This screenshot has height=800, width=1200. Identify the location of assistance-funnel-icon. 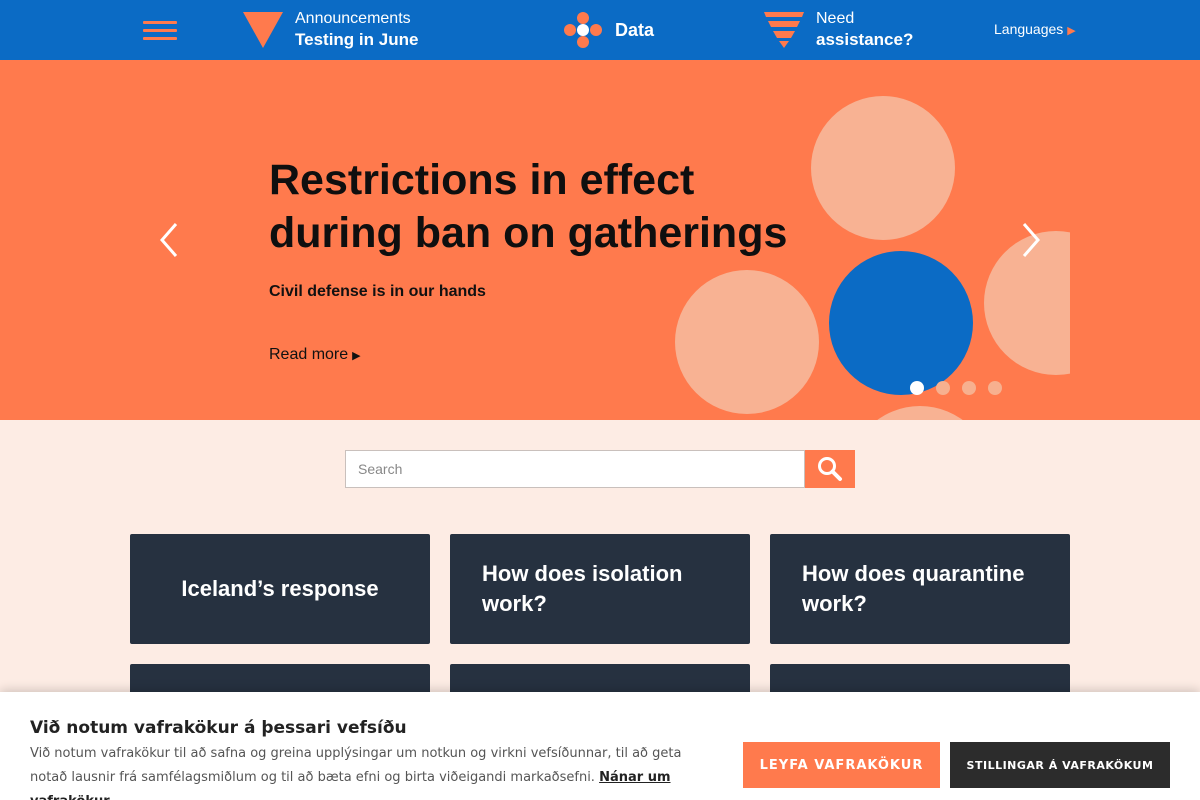
(784, 30).